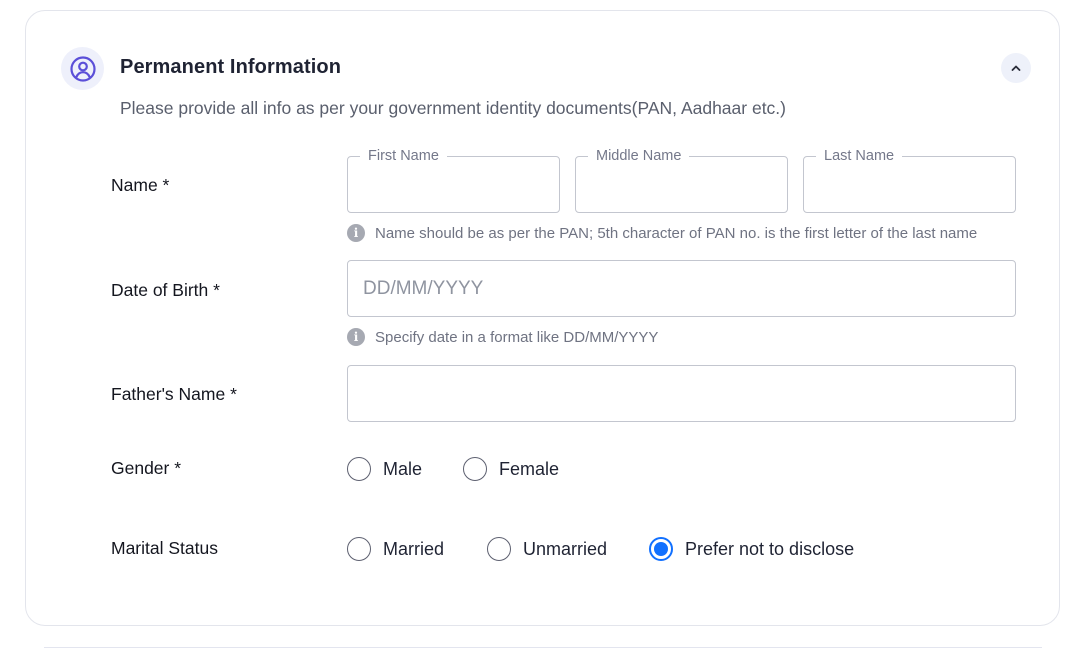 Image resolution: width=1086 pixels, height=649 pixels. What do you see at coordinates (146, 468) in the screenshot?
I see `gender-label: Gender *` at bounding box center [146, 468].